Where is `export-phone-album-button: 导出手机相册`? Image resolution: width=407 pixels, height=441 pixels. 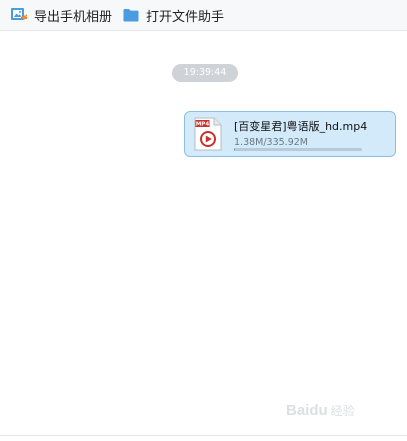 export-phone-album-button: 导出手机相册 is located at coordinates (61, 15).